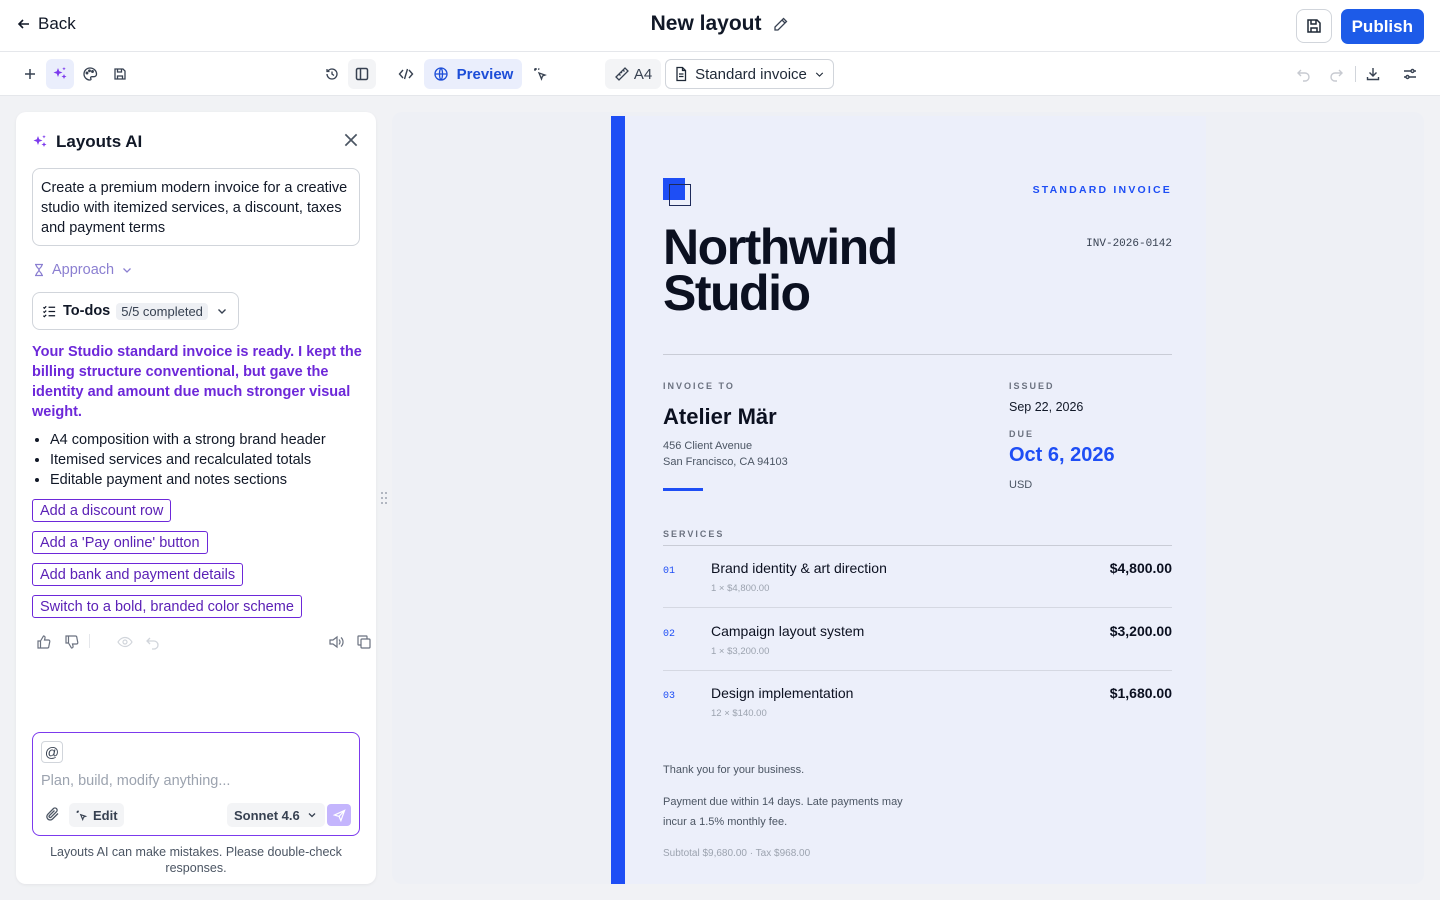  I want to click on ai-toggle-button, so click(60, 74).